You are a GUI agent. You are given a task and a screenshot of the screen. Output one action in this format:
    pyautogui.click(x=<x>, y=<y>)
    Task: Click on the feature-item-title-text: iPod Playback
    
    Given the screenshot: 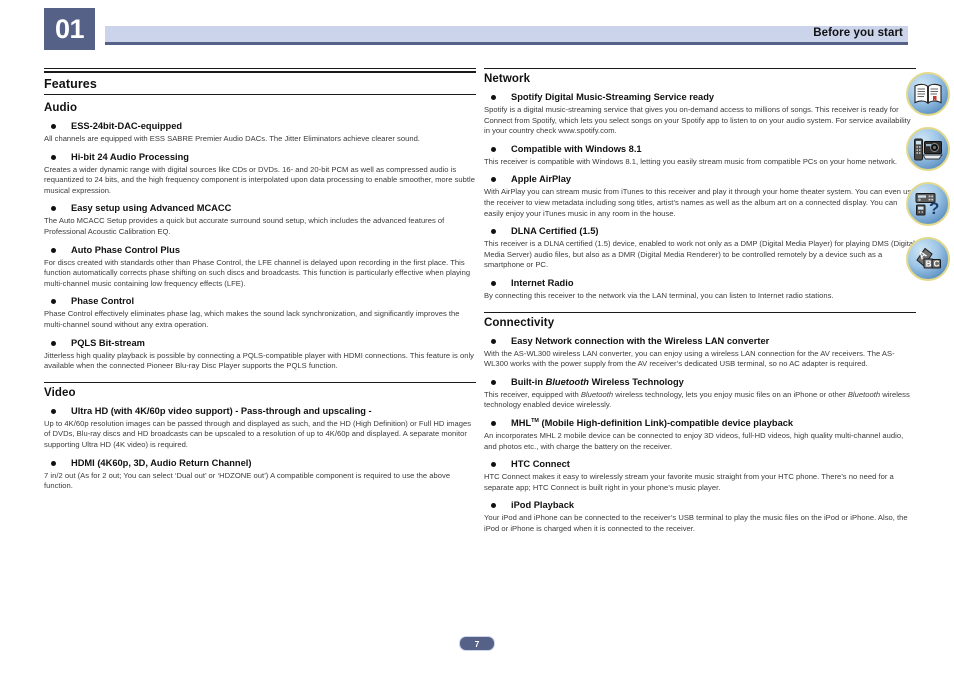 What is the action you would take?
    pyautogui.click(x=543, y=505)
    